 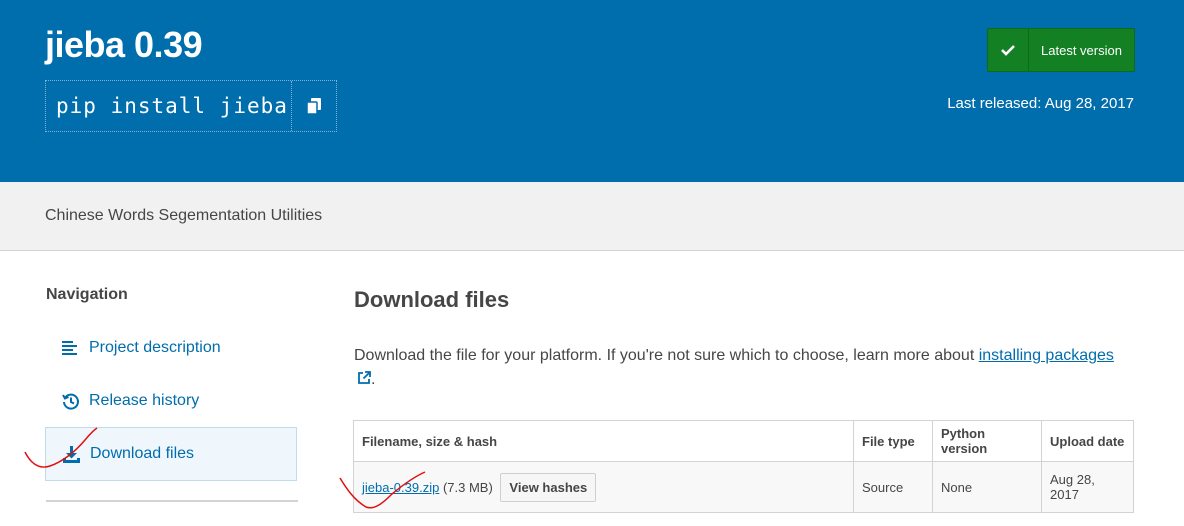 What do you see at coordinates (400, 487) in the screenshot?
I see `file-download-link: jieba-0.39.zip` at bounding box center [400, 487].